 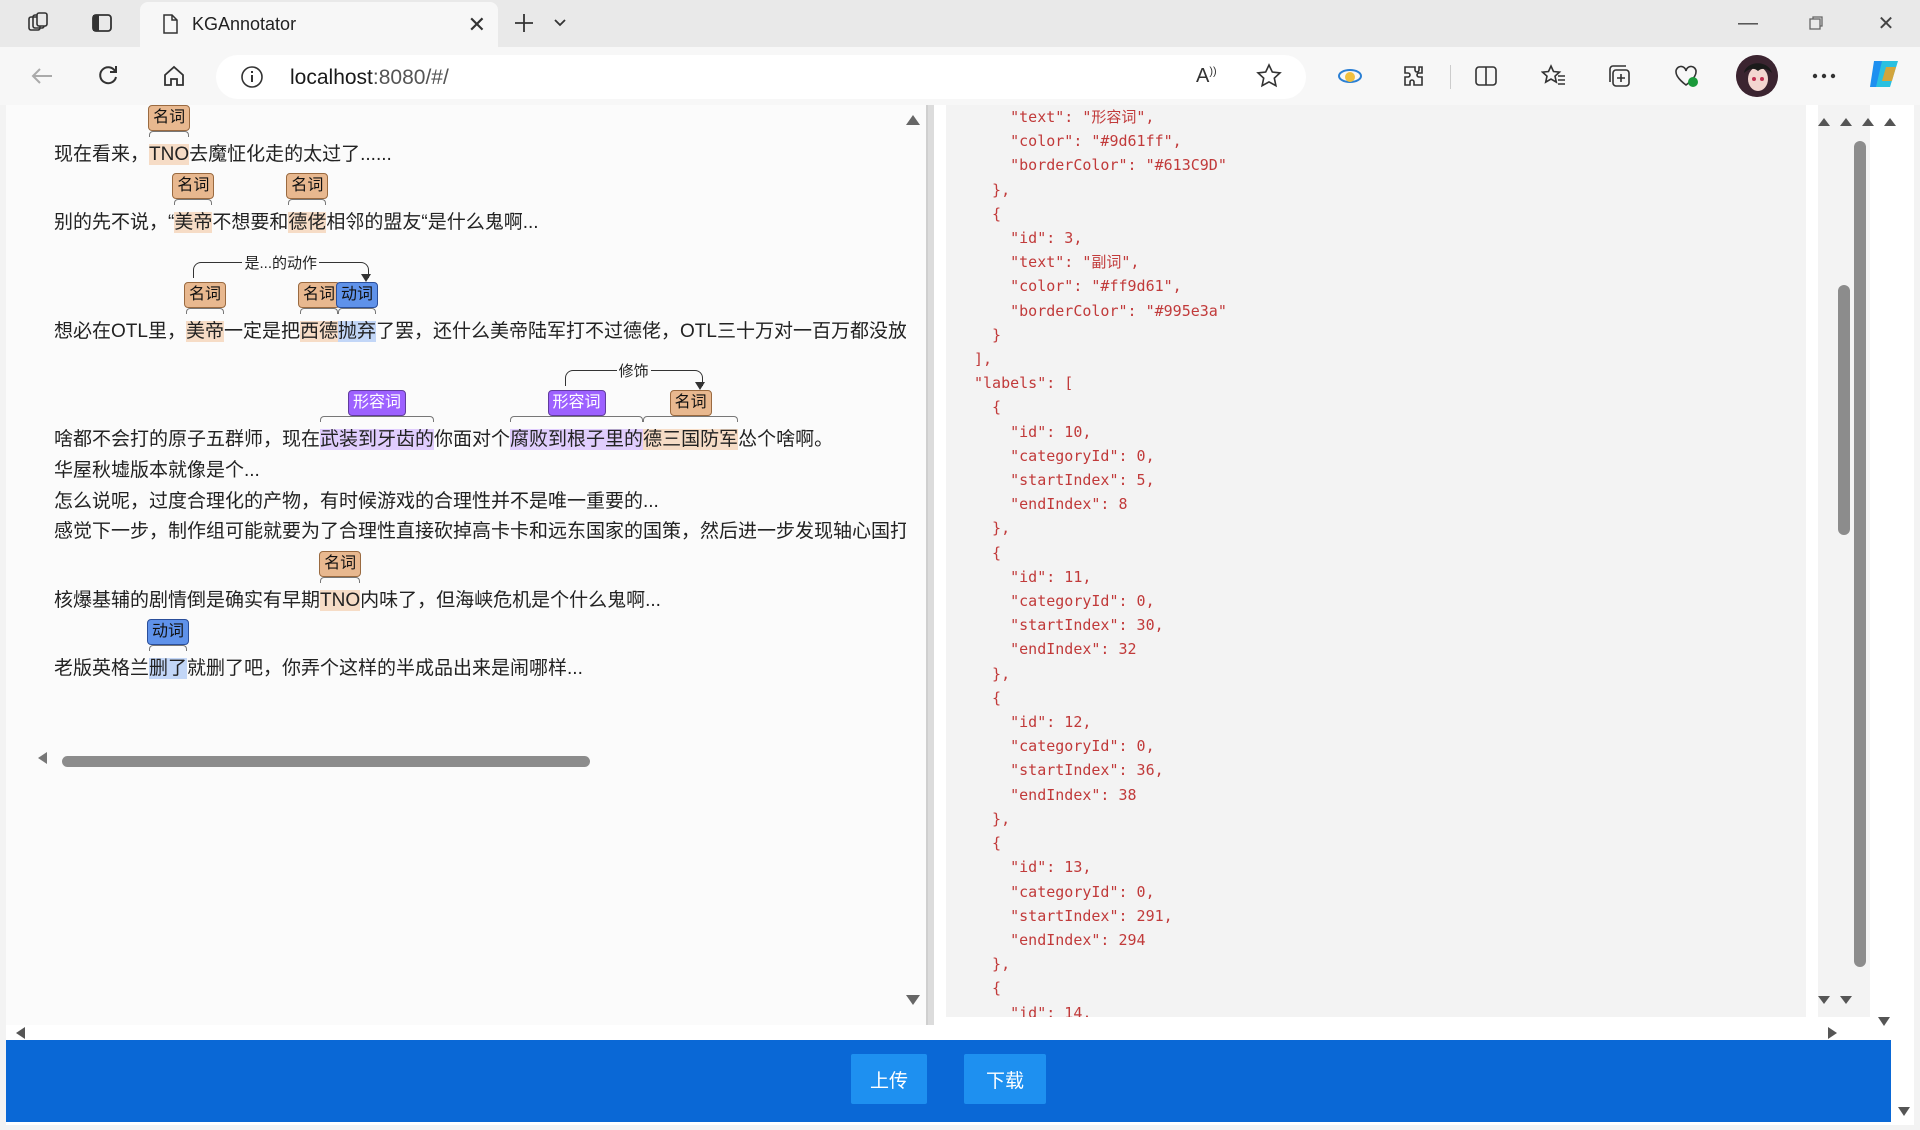 I want to click on annotator-hscroll-left-arrow, so click(x=42, y=758).